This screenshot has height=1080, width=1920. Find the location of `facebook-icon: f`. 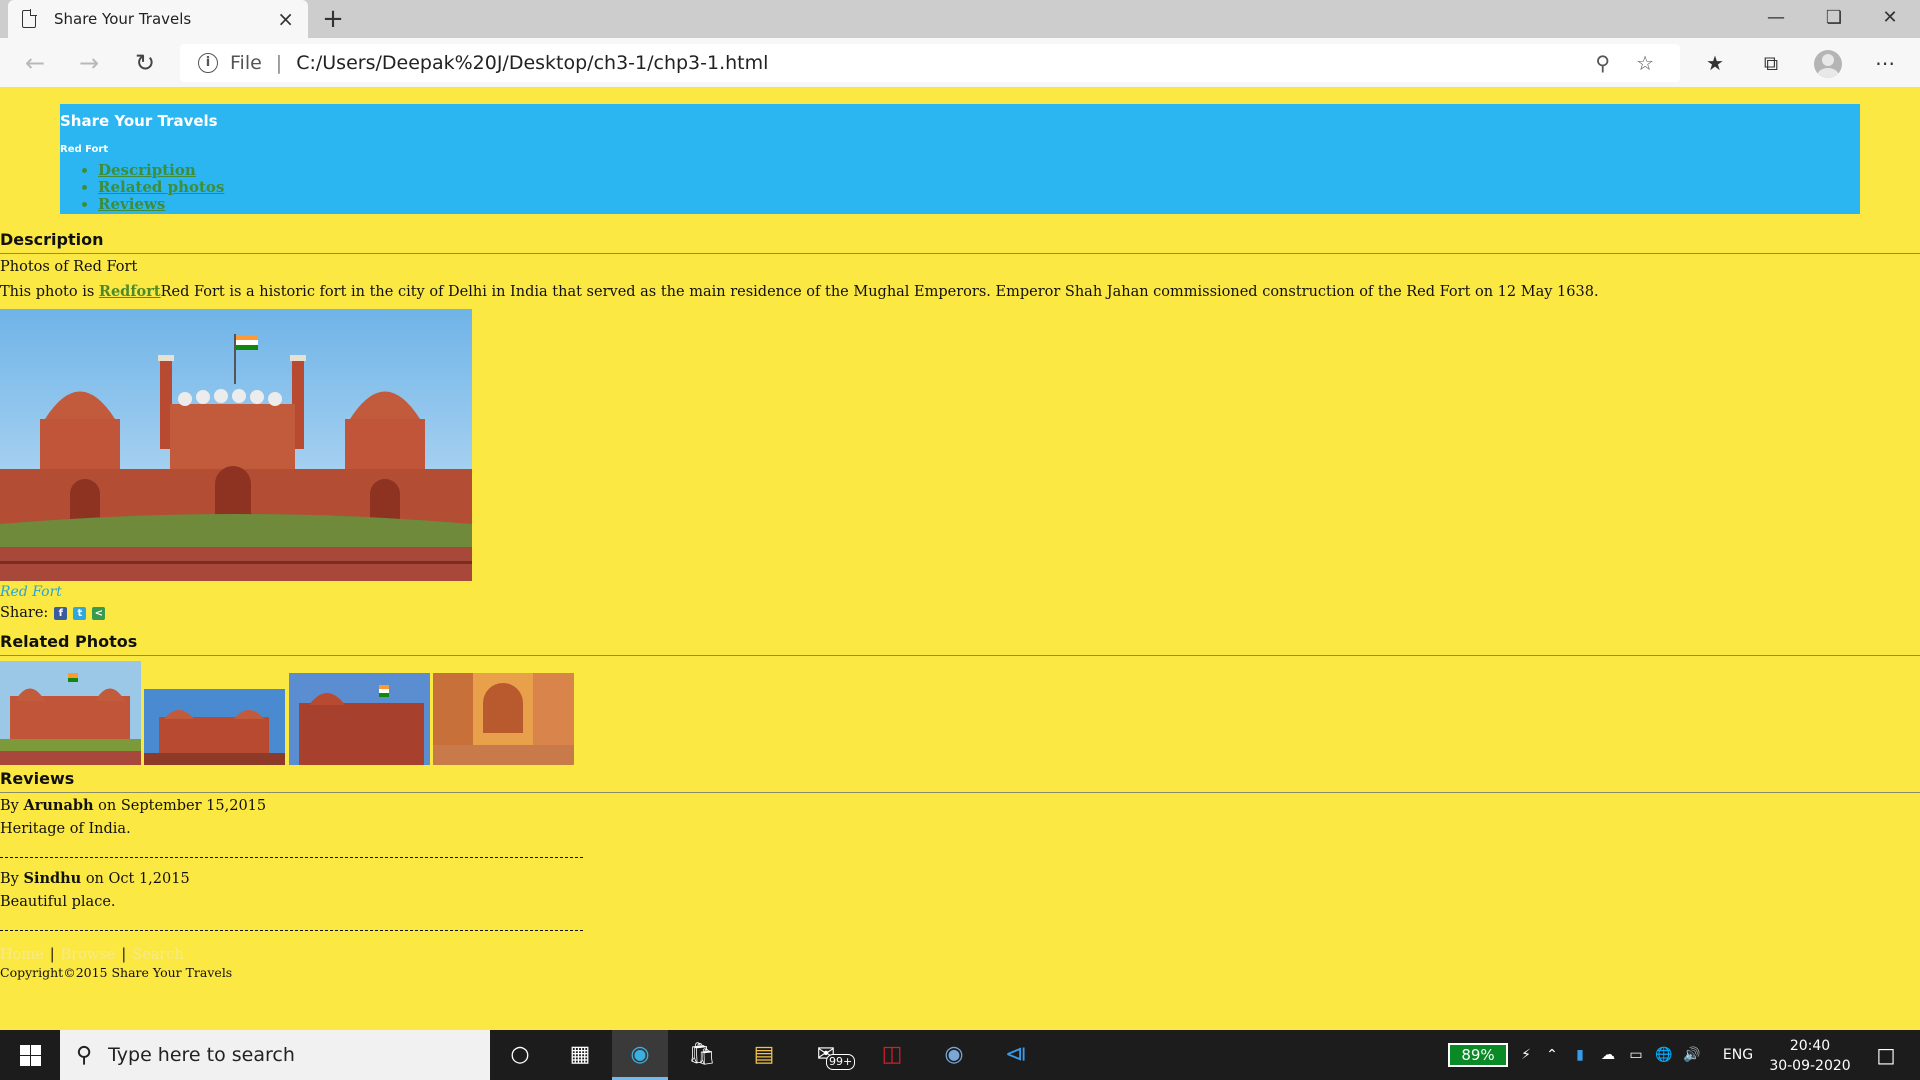

facebook-icon: f is located at coordinates (61, 613).